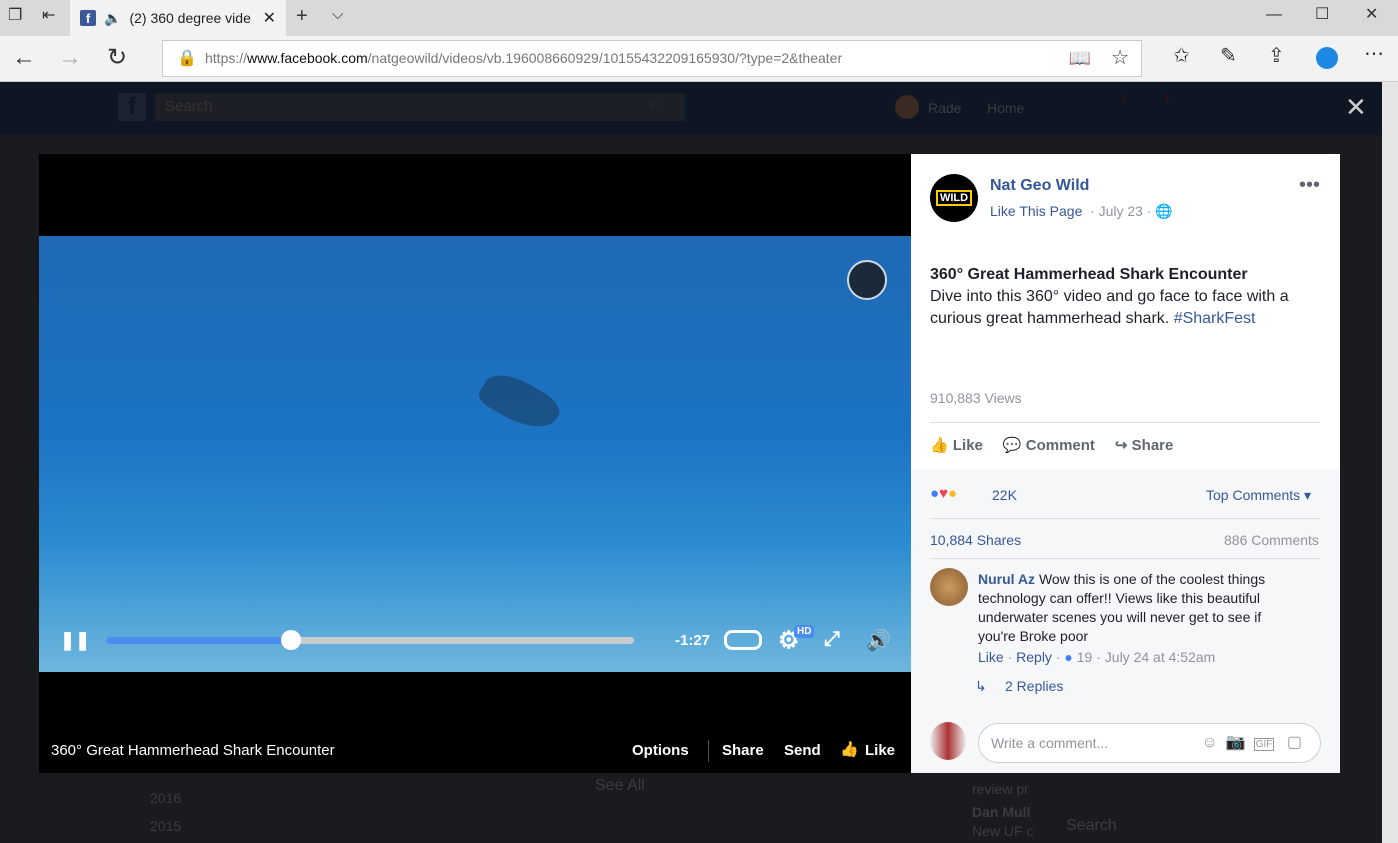 The height and width of the screenshot is (843, 1398). I want to click on back-icon: ←, so click(24, 58).